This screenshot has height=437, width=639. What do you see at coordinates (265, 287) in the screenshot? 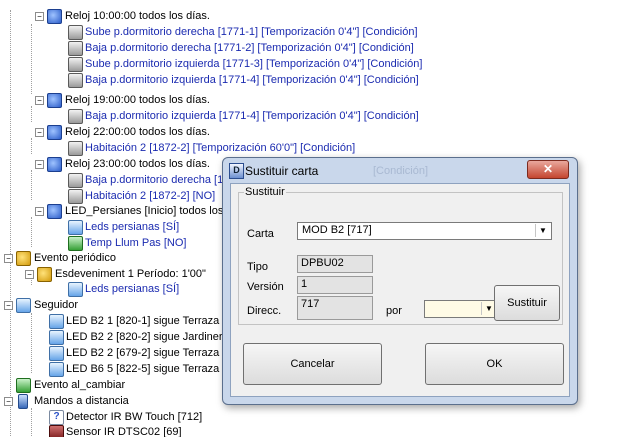
I see `version-label: Versión` at bounding box center [265, 287].